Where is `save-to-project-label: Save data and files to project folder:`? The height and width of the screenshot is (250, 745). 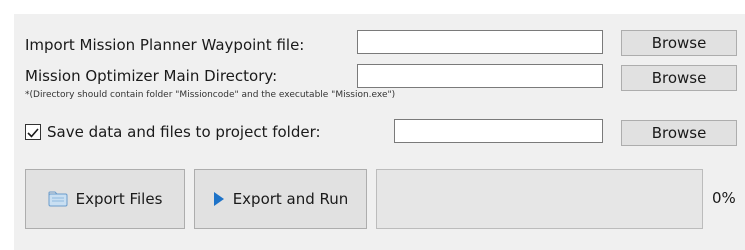
save-to-project-label: Save data and files to project folder: is located at coordinates (184, 132).